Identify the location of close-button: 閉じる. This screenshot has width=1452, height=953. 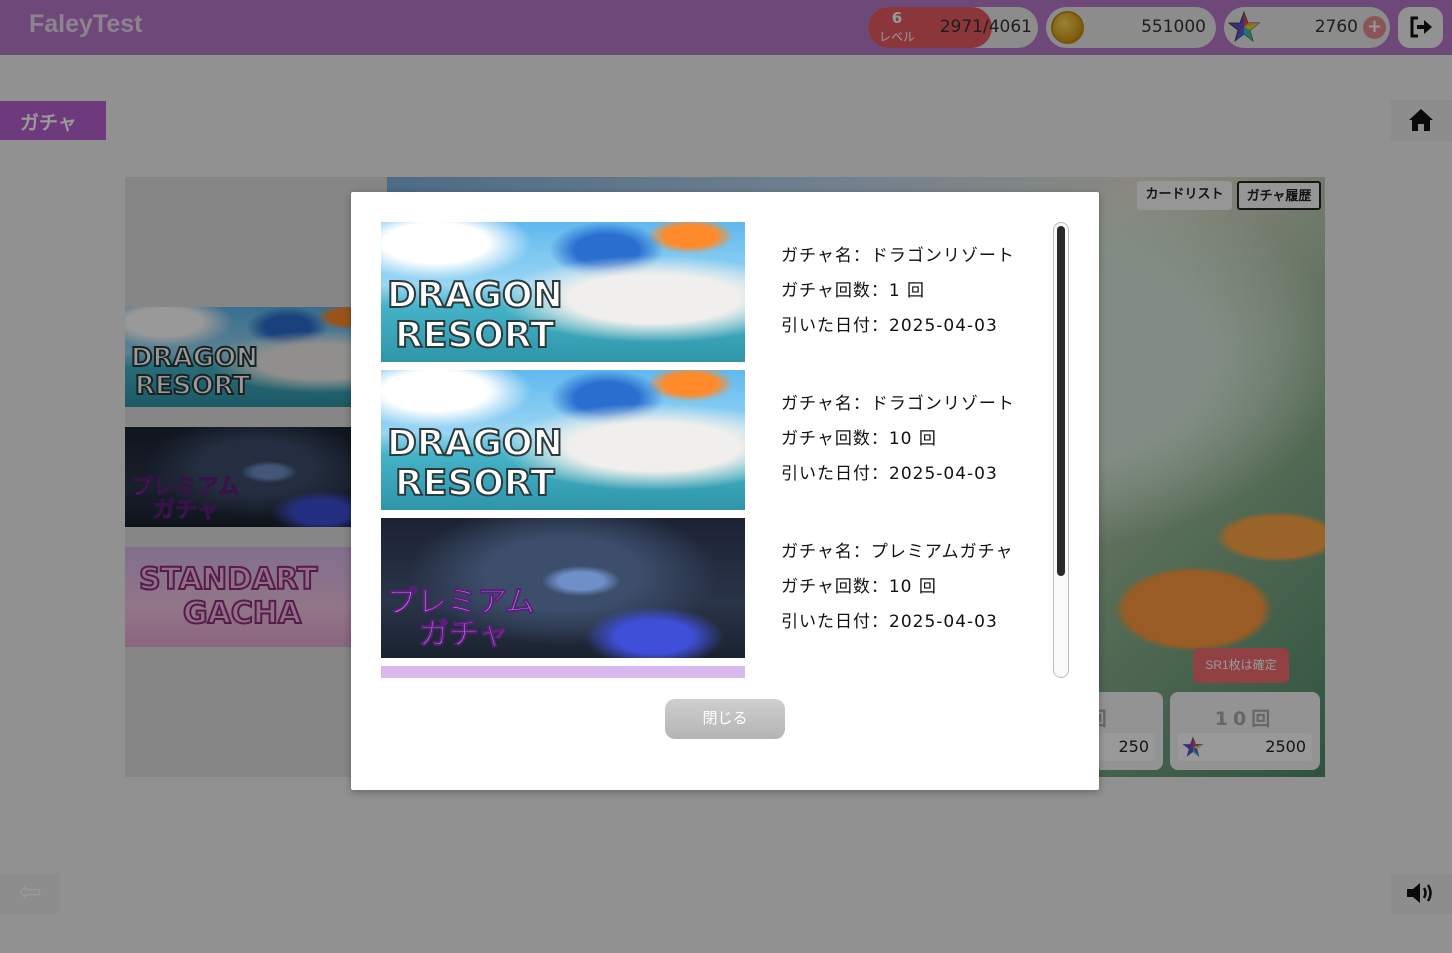
(725, 719).